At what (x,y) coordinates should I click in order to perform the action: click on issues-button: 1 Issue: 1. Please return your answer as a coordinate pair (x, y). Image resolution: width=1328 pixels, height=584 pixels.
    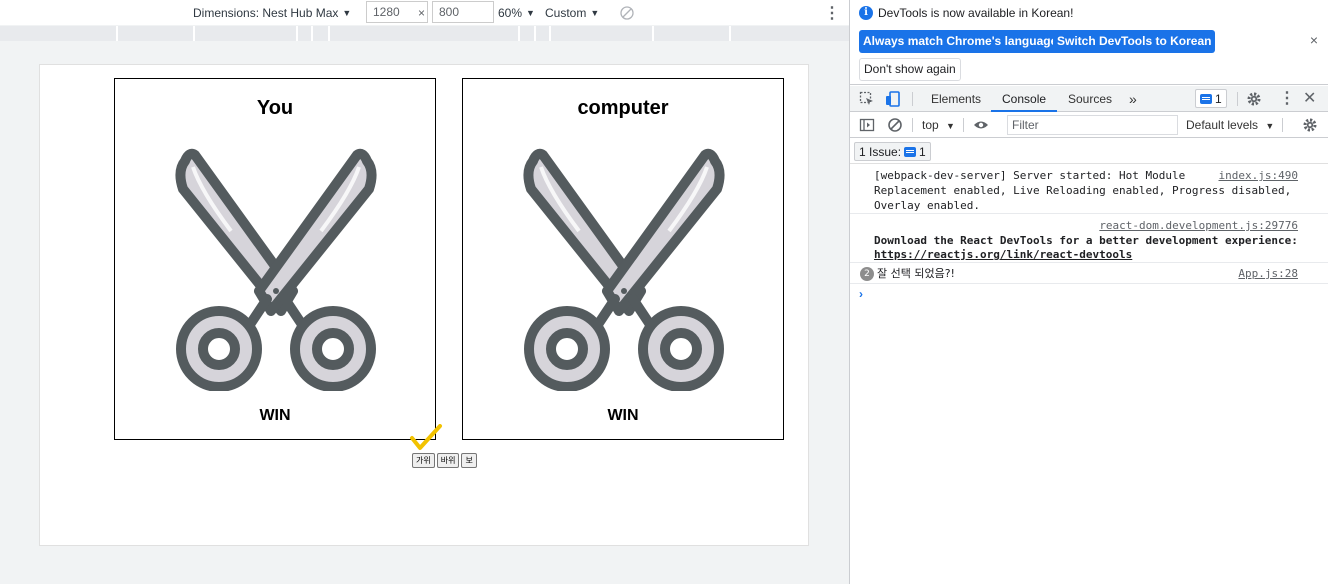
    Looking at the image, I should click on (892, 151).